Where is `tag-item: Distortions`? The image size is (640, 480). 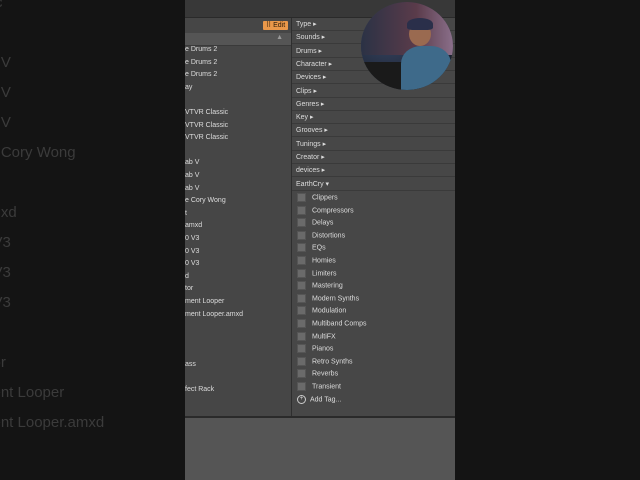 tag-item: Distortions is located at coordinates (321, 235).